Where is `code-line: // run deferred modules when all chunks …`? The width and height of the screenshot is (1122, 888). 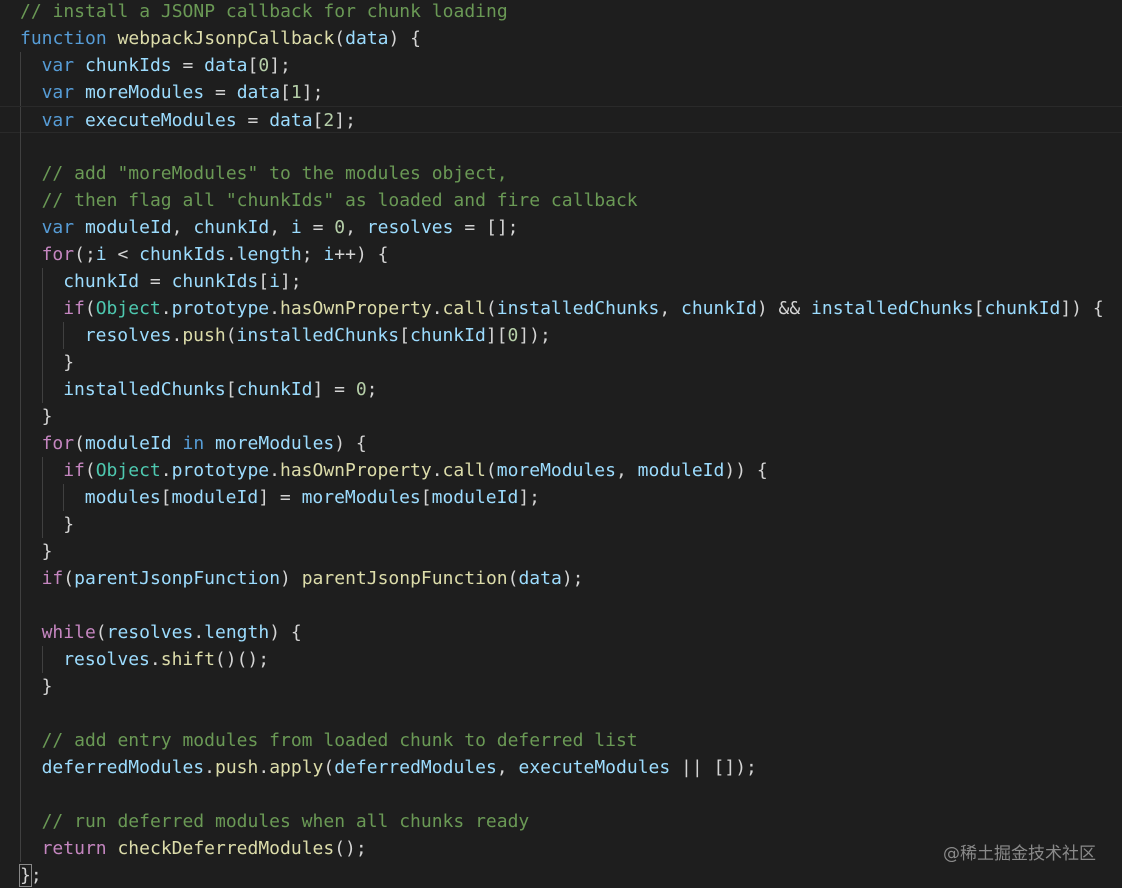 code-line: // run deferred modules when all chunks … is located at coordinates (561, 821).